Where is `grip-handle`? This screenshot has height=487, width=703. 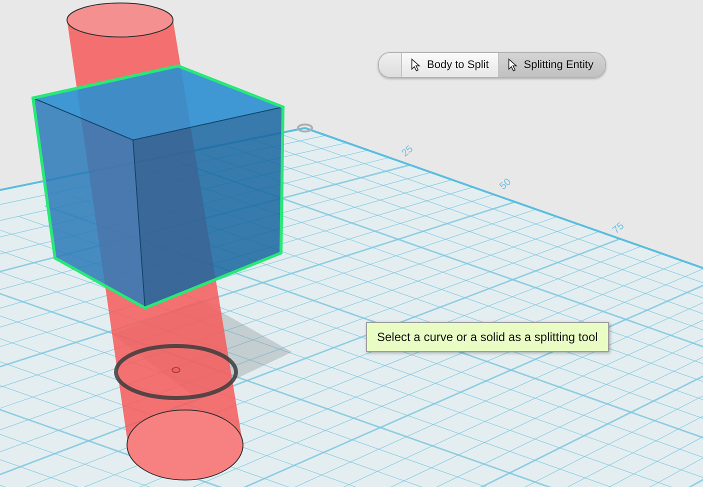
grip-handle is located at coordinates (390, 65).